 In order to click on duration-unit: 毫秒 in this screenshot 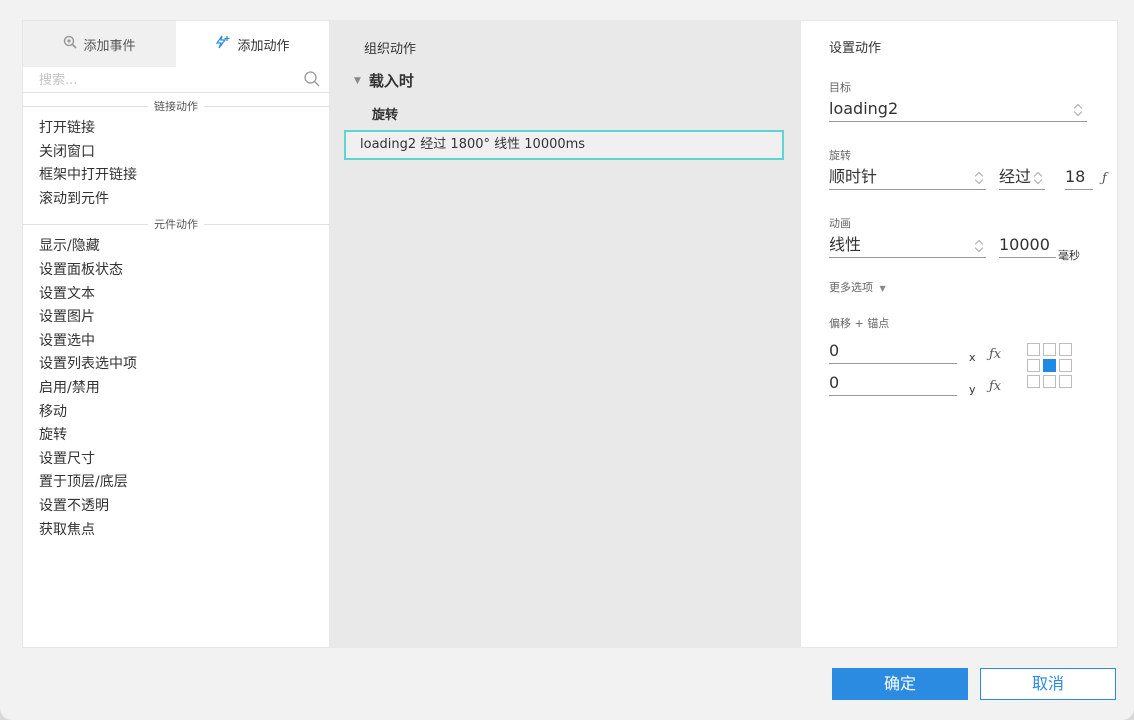, I will do `click(1069, 255)`.